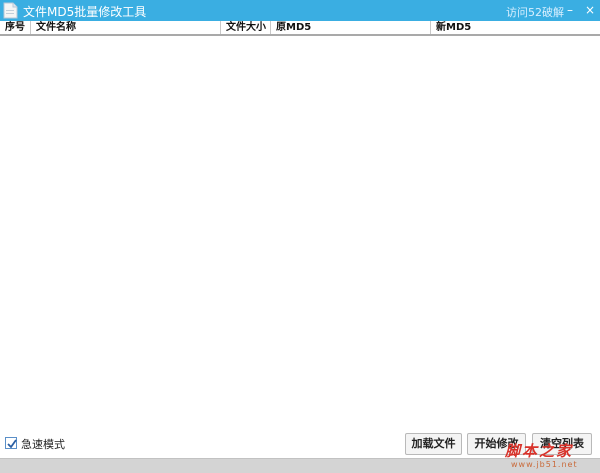 The width and height of the screenshot is (600, 473). Describe the element at coordinates (10, 10) in the screenshot. I see `document-icon` at that location.